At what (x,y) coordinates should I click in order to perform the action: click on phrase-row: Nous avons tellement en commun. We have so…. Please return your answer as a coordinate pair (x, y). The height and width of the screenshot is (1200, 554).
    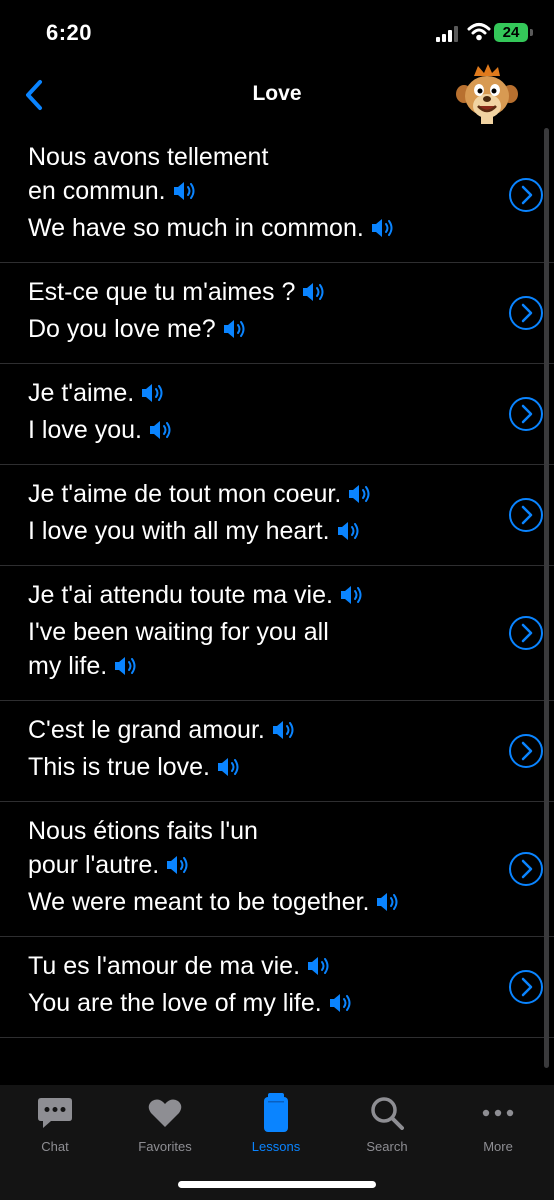
    Looking at the image, I should click on (277, 195).